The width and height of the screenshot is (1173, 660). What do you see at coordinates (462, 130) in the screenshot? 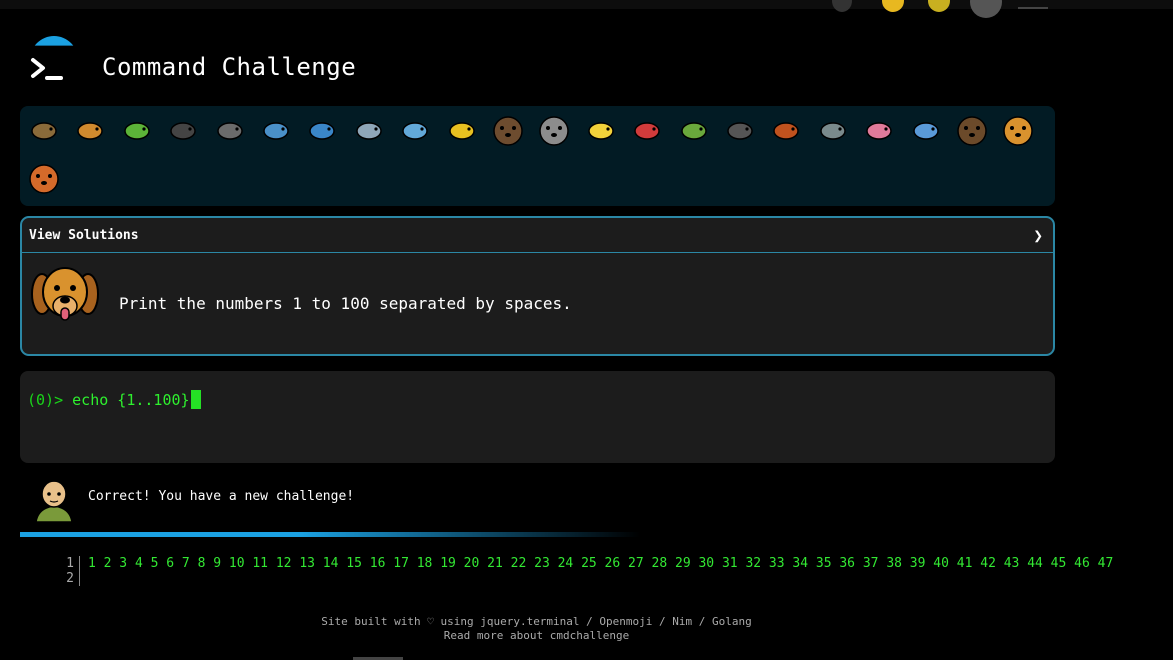
I see `tropical-fish-icon` at bounding box center [462, 130].